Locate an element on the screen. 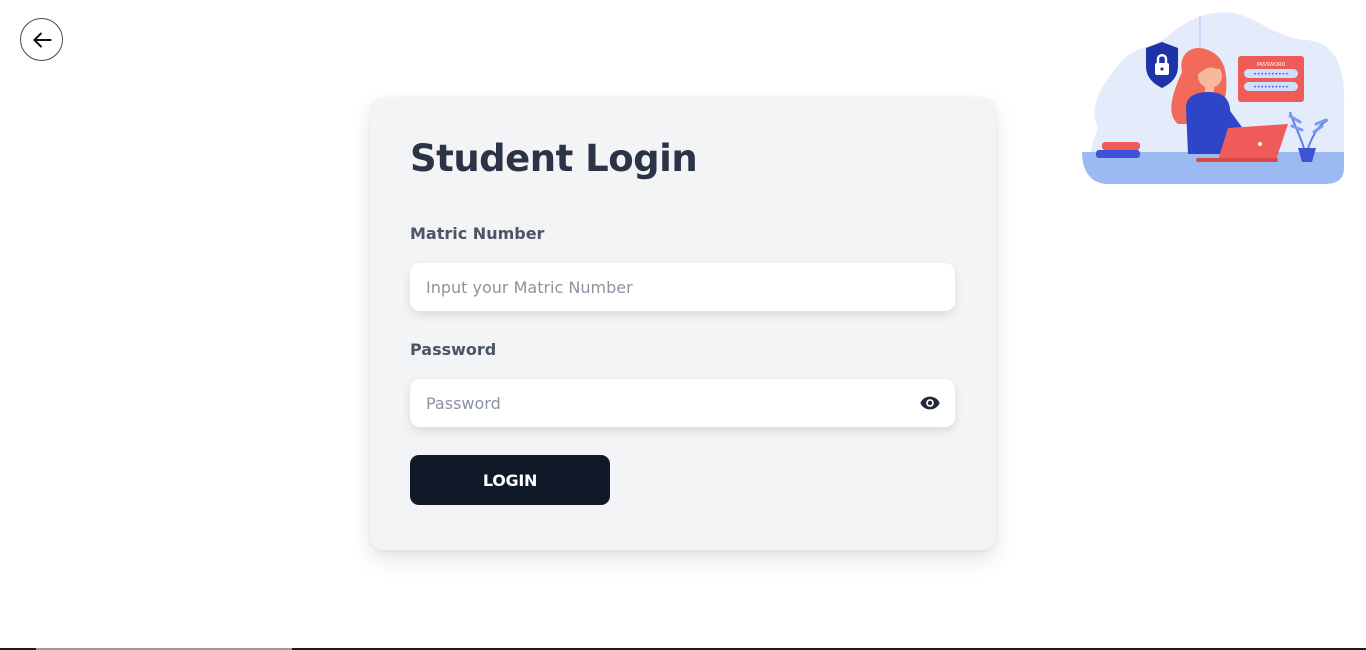 This screenshot has width=1366, height=650. matric-number-input is located at coordinates (682, 287).